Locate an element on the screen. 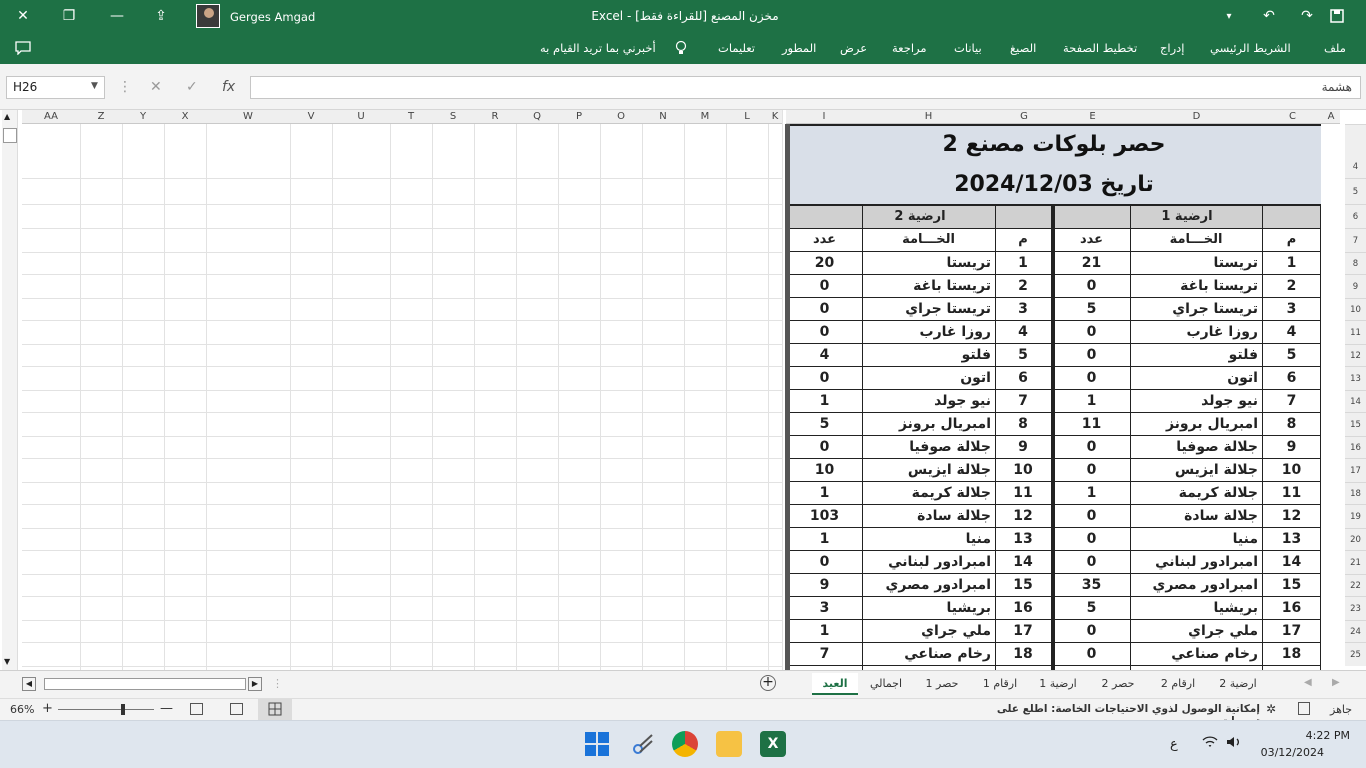 This screenshot has height=768, width=1366. row-number: 16 is located at coordinates (1291, 608).